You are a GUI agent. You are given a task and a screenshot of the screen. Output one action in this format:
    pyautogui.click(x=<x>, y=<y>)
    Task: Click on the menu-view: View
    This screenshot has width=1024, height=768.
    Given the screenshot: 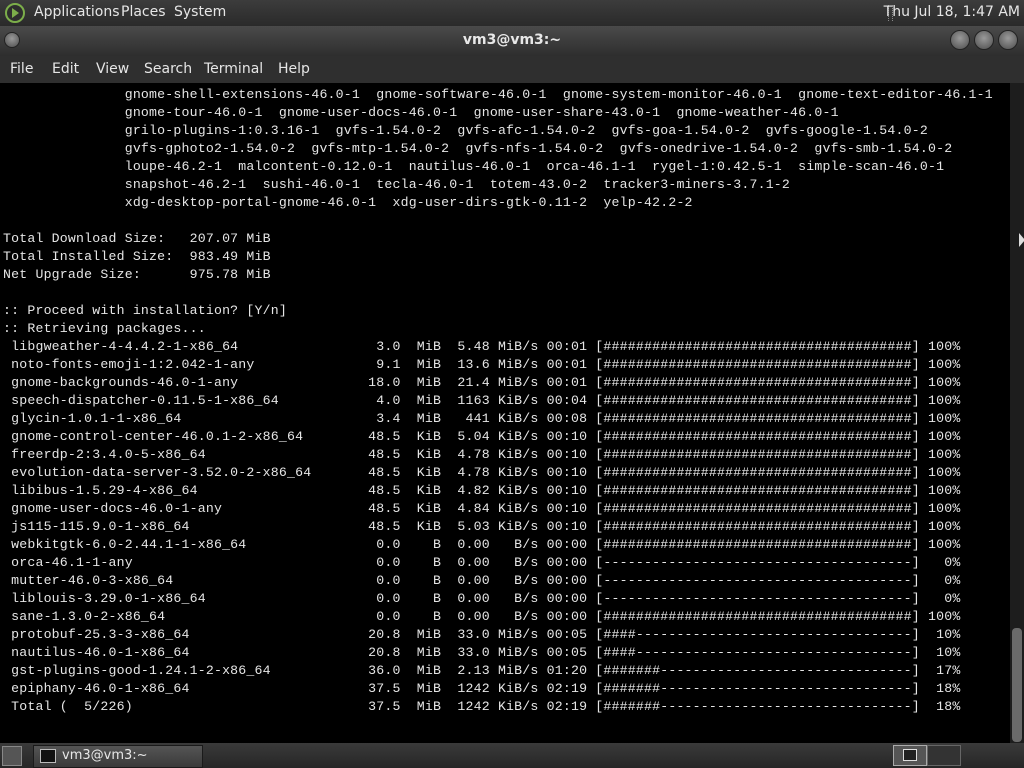 What is the action you would take?
    pyautogui.click(x=112, y=69)
    